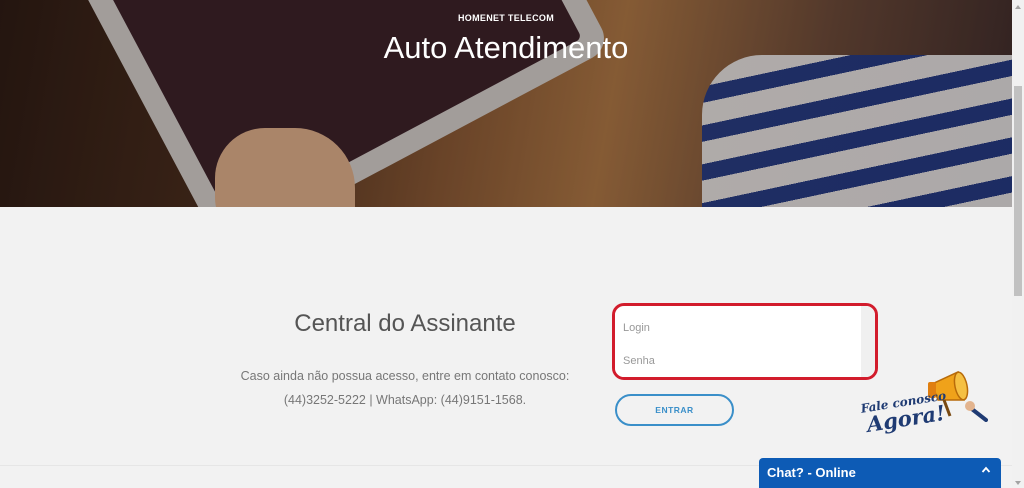  What do you see at coordinates (905, 412) in the screenshot?
I see `contact-us-badge: Fale conosco Agora!` at bounding box center [905, 412].